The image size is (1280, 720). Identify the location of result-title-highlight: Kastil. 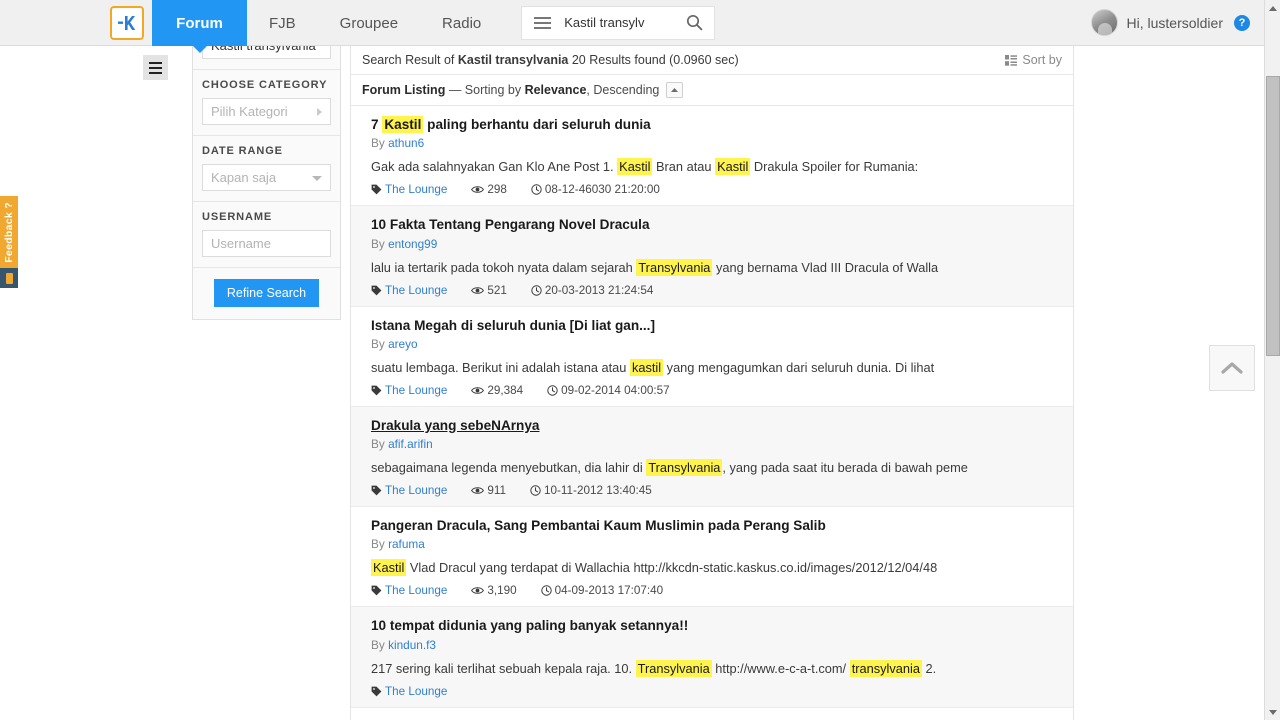
(403, 124).